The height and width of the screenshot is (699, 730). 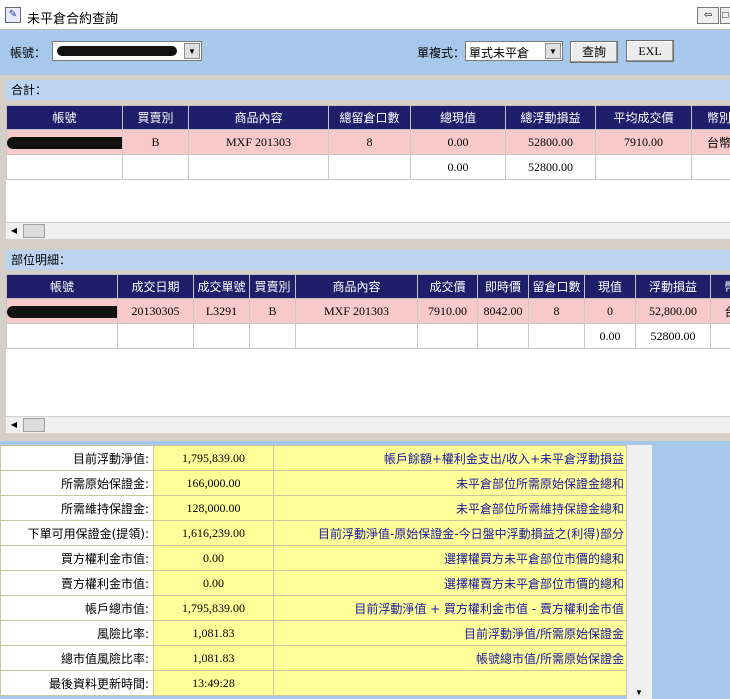 I want to click on table-cell: MXF 201303, so click(x=356, y=311).